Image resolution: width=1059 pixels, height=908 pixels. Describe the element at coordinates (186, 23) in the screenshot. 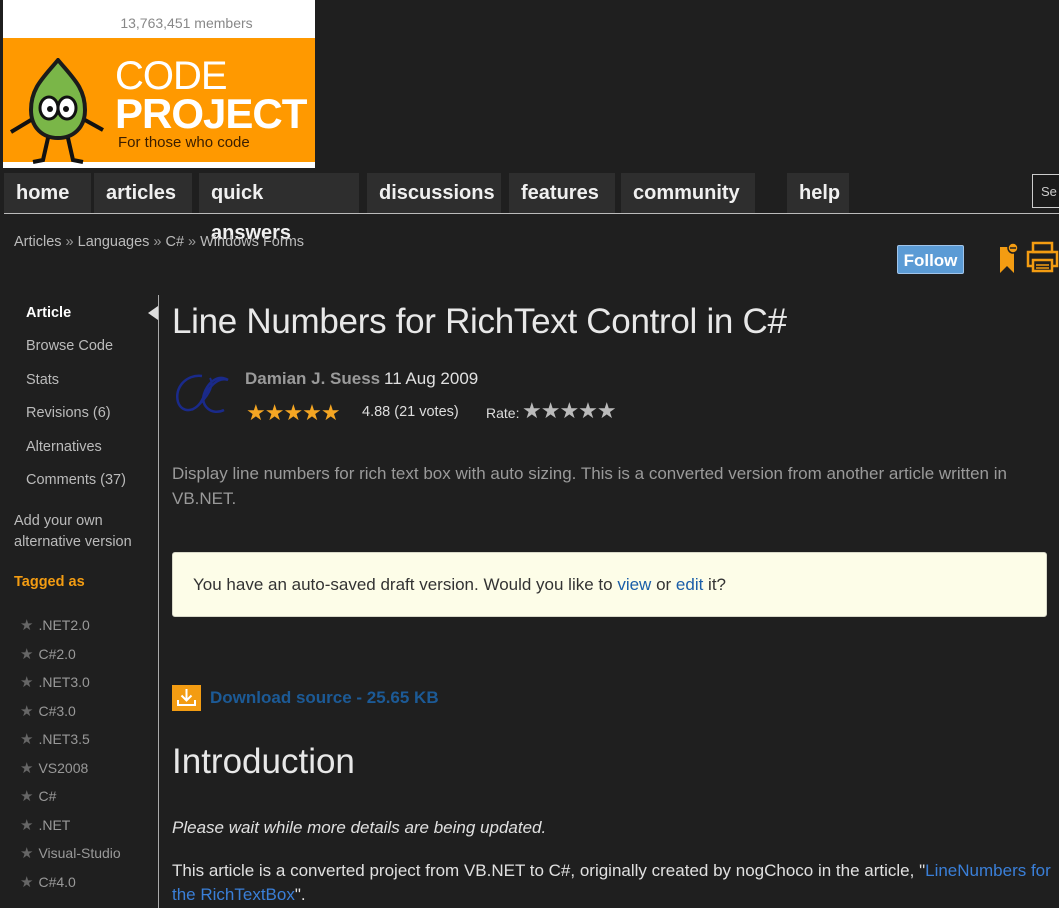

I see `member-count: 13,763,451 members` at that location.